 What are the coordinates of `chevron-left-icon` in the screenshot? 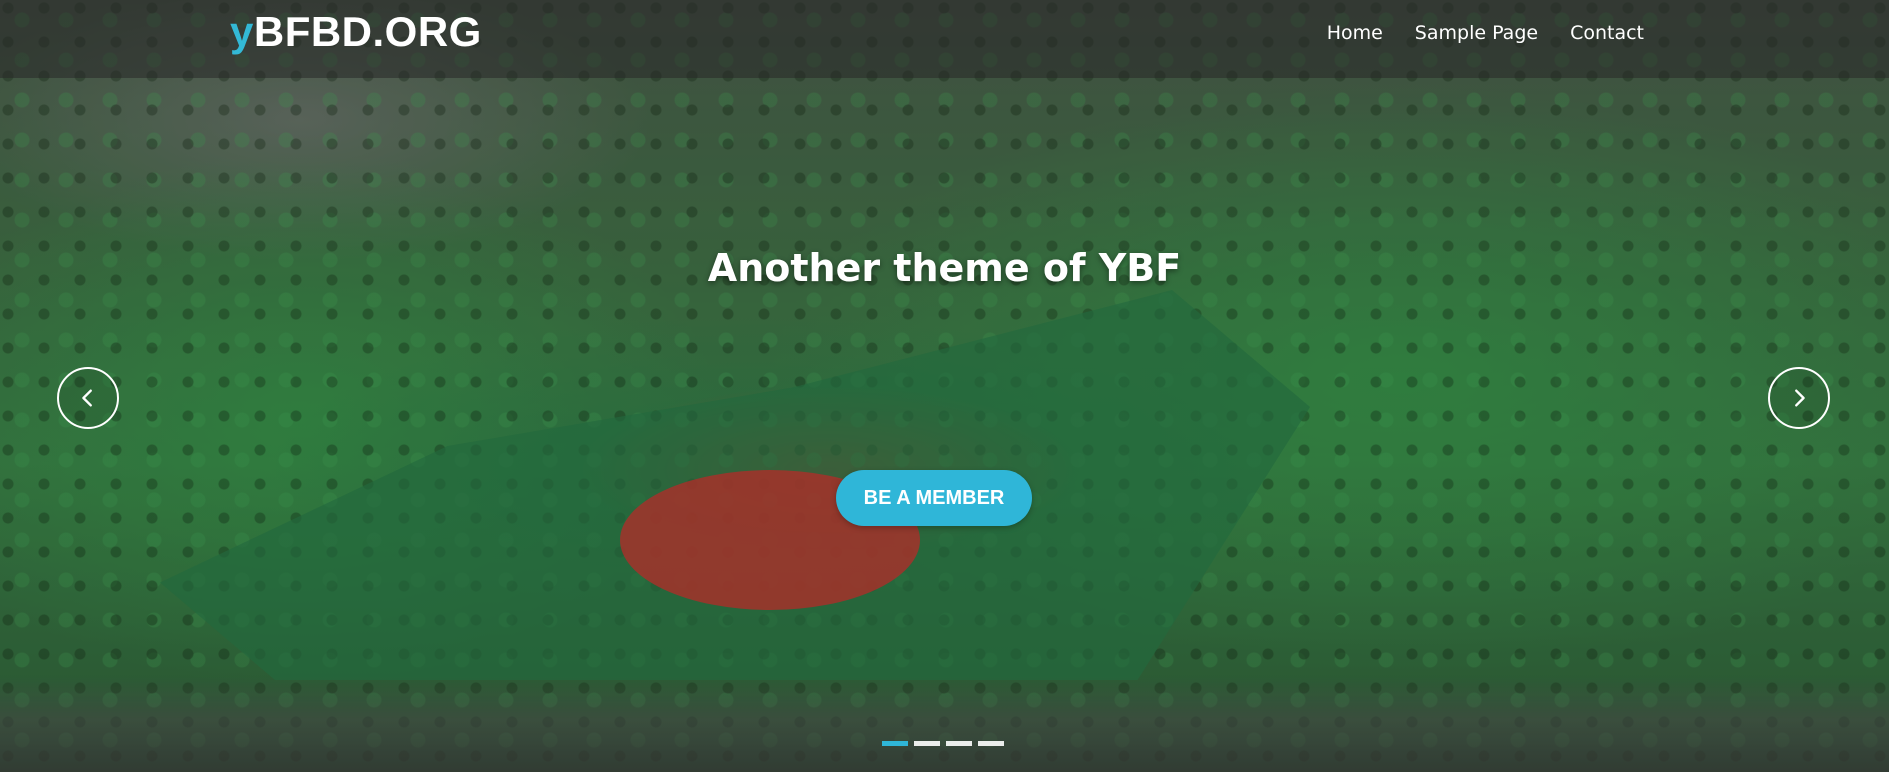 It's located at (87, 398).